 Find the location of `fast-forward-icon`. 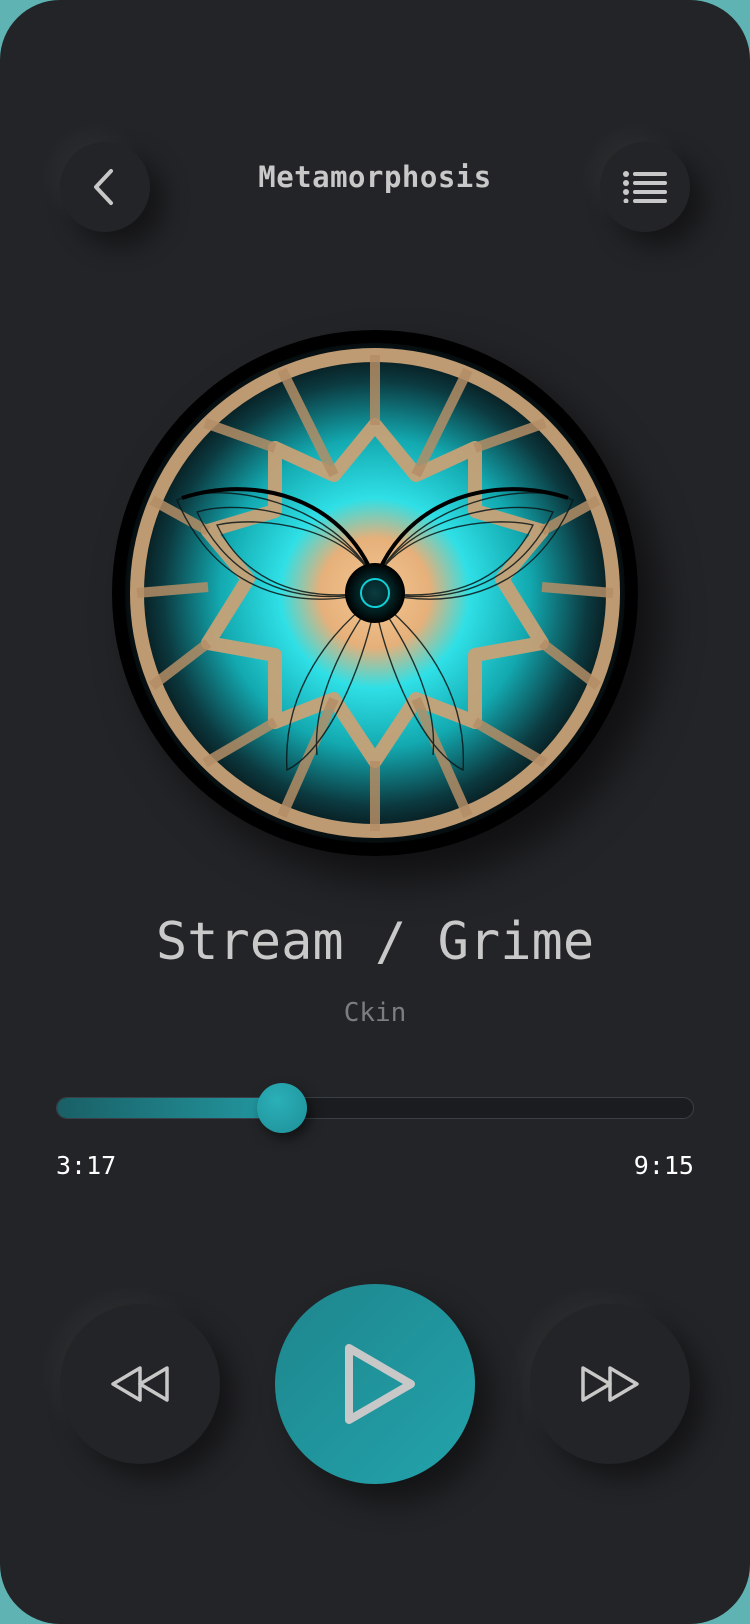

fast-forward-icon is located at coordinates (610, 1384).